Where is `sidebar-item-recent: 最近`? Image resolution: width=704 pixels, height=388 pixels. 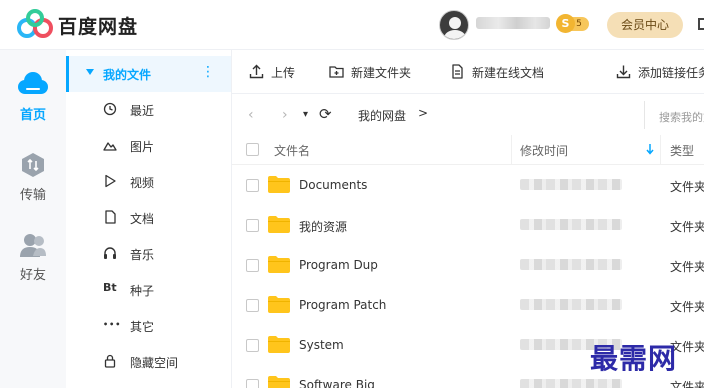 sidebar-item-recent: 最近 is located at coordinates (148, 110).